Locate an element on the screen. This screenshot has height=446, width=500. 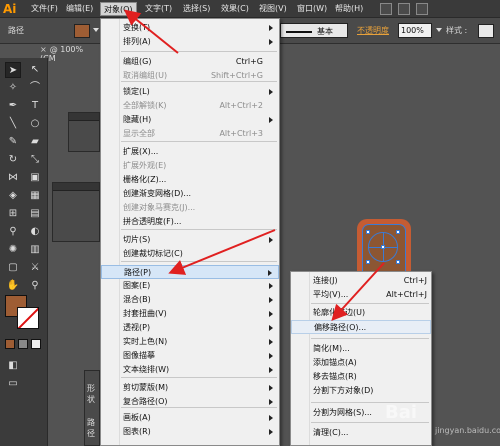
path-submenu-item: 轮廓化描边(U) is located at coordinates (361, 313).